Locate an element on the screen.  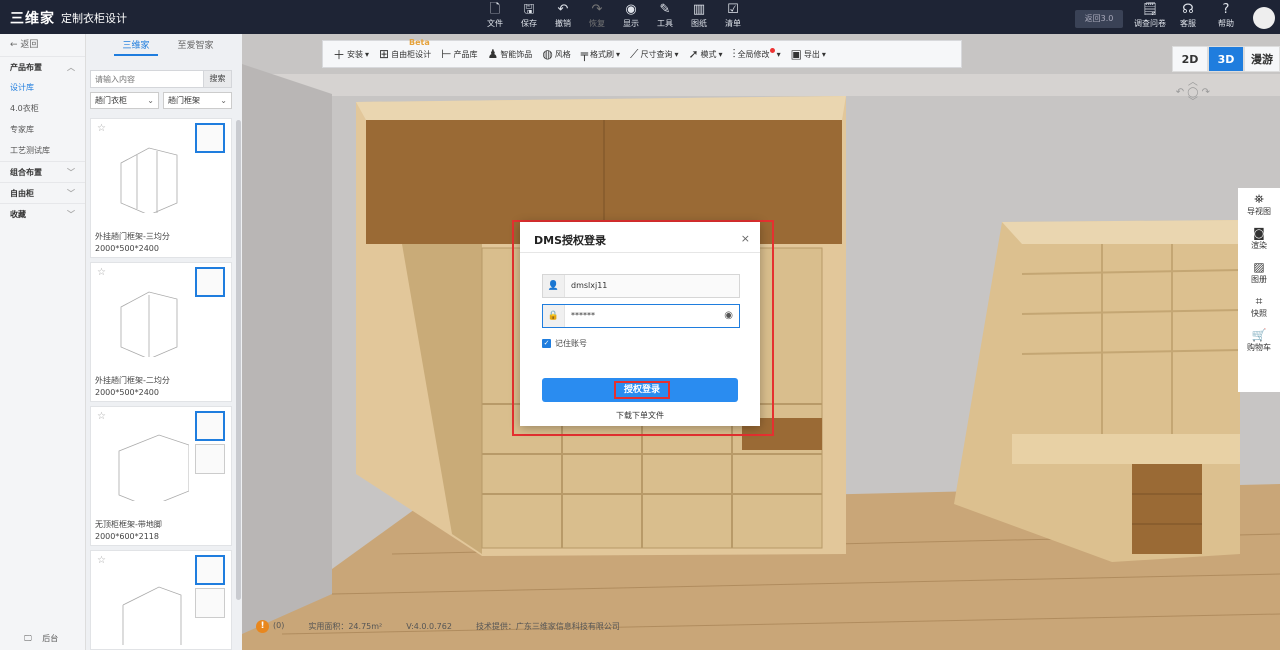
menu-undo: ↶ 撤销 is located at coordinates (563, 16).